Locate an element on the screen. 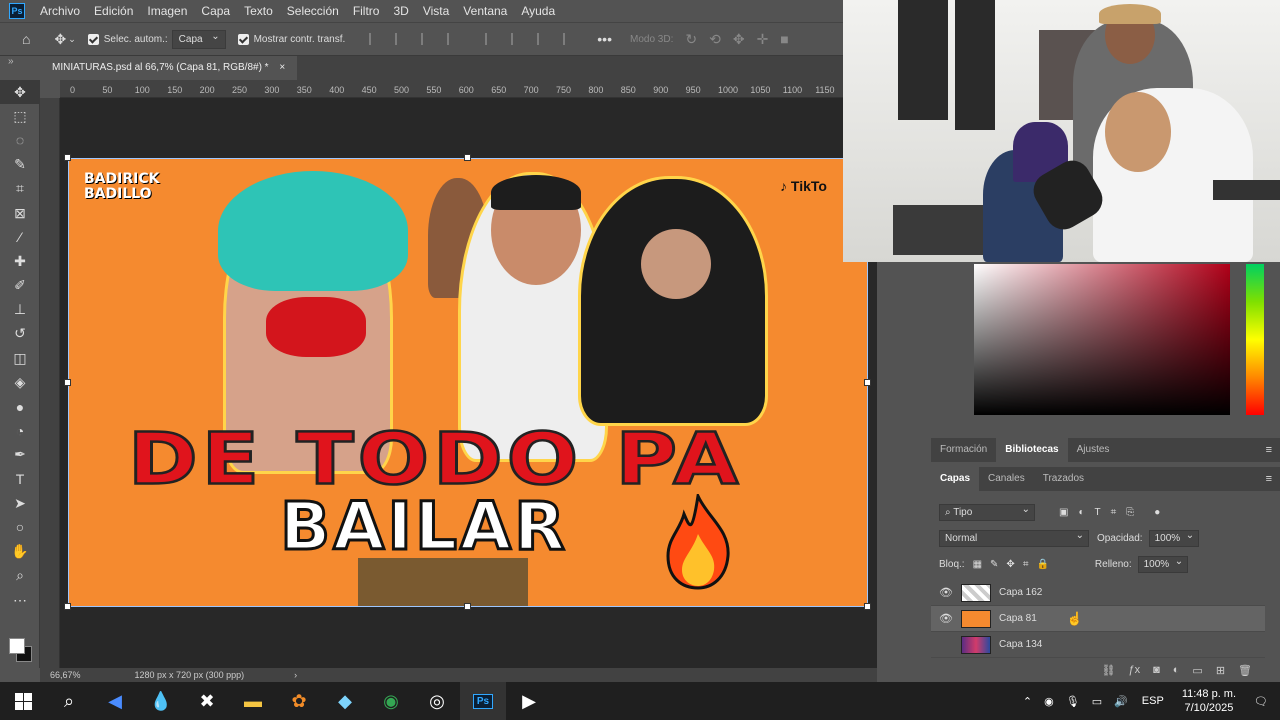 This screenshot has height=720, width=1280. layer-row: 👁 Capa 162 is located at coordinates (1098, 593).